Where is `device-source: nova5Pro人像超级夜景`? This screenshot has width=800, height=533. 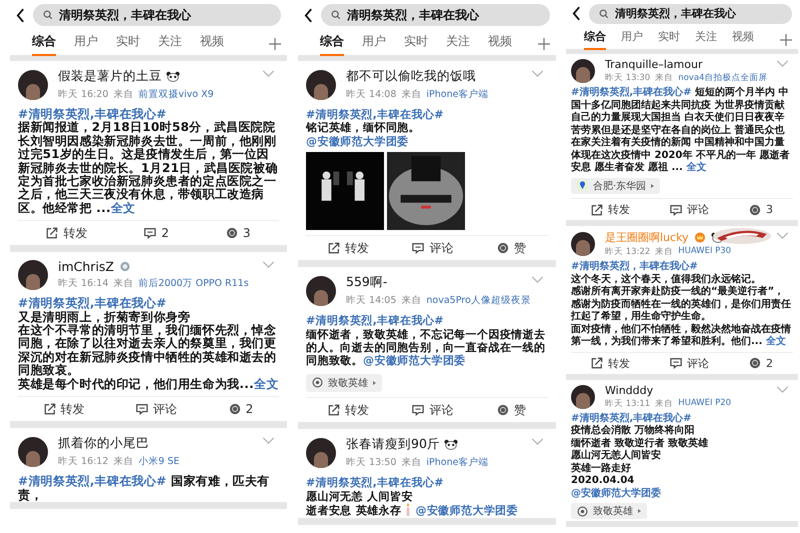
device-source: nova5Pro人像超级夜景 is located at coordinates (478, 301).